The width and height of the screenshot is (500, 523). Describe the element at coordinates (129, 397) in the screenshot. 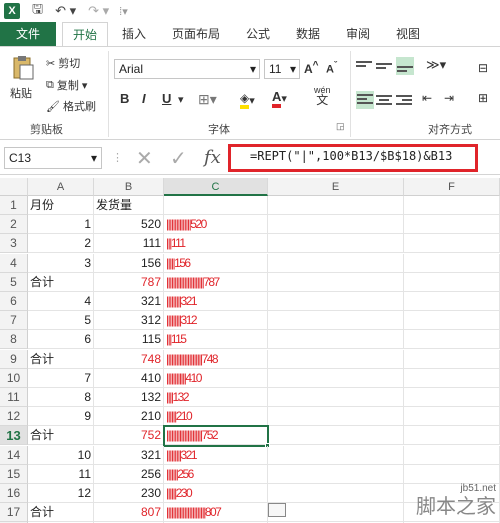

I see `cell-b: 132` at that location.